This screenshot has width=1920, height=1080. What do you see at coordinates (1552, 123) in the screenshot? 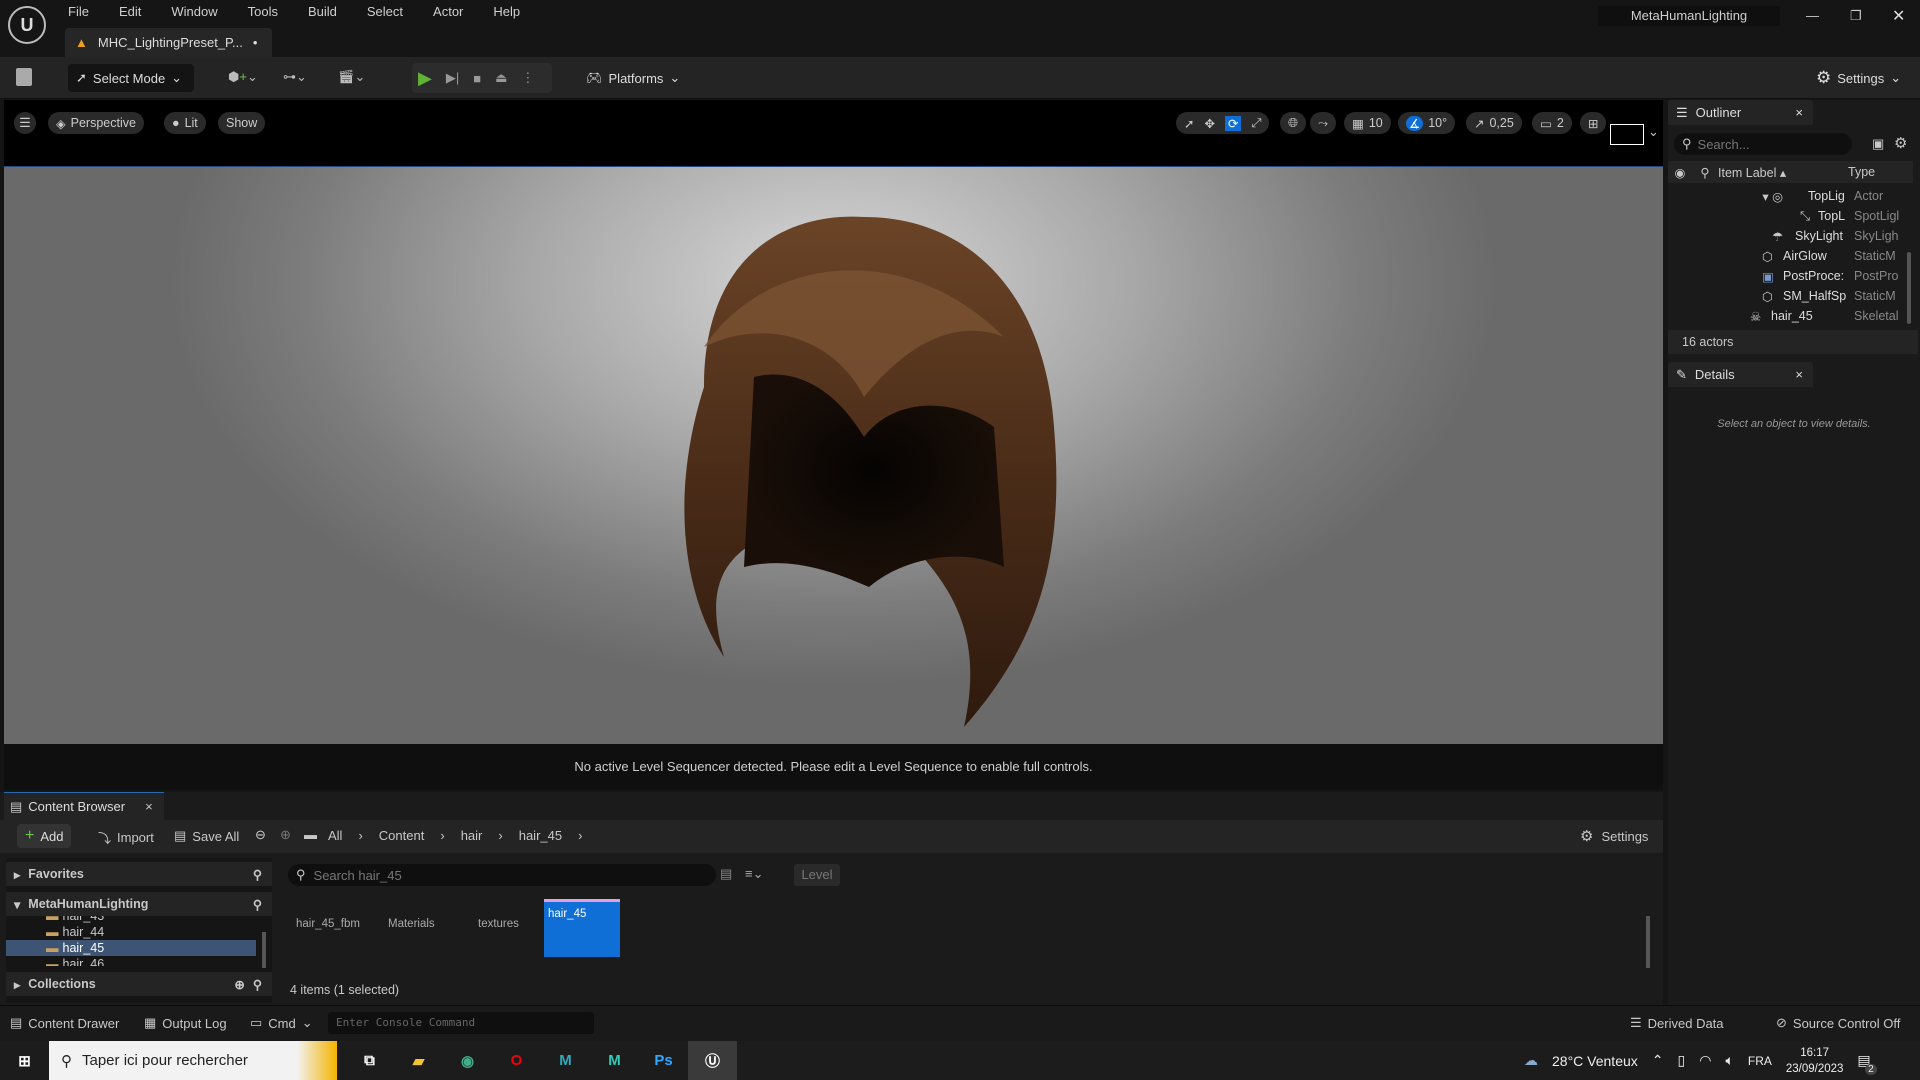
I see `camera-speed: ▭ 2` at bounding box center [1552, 123].